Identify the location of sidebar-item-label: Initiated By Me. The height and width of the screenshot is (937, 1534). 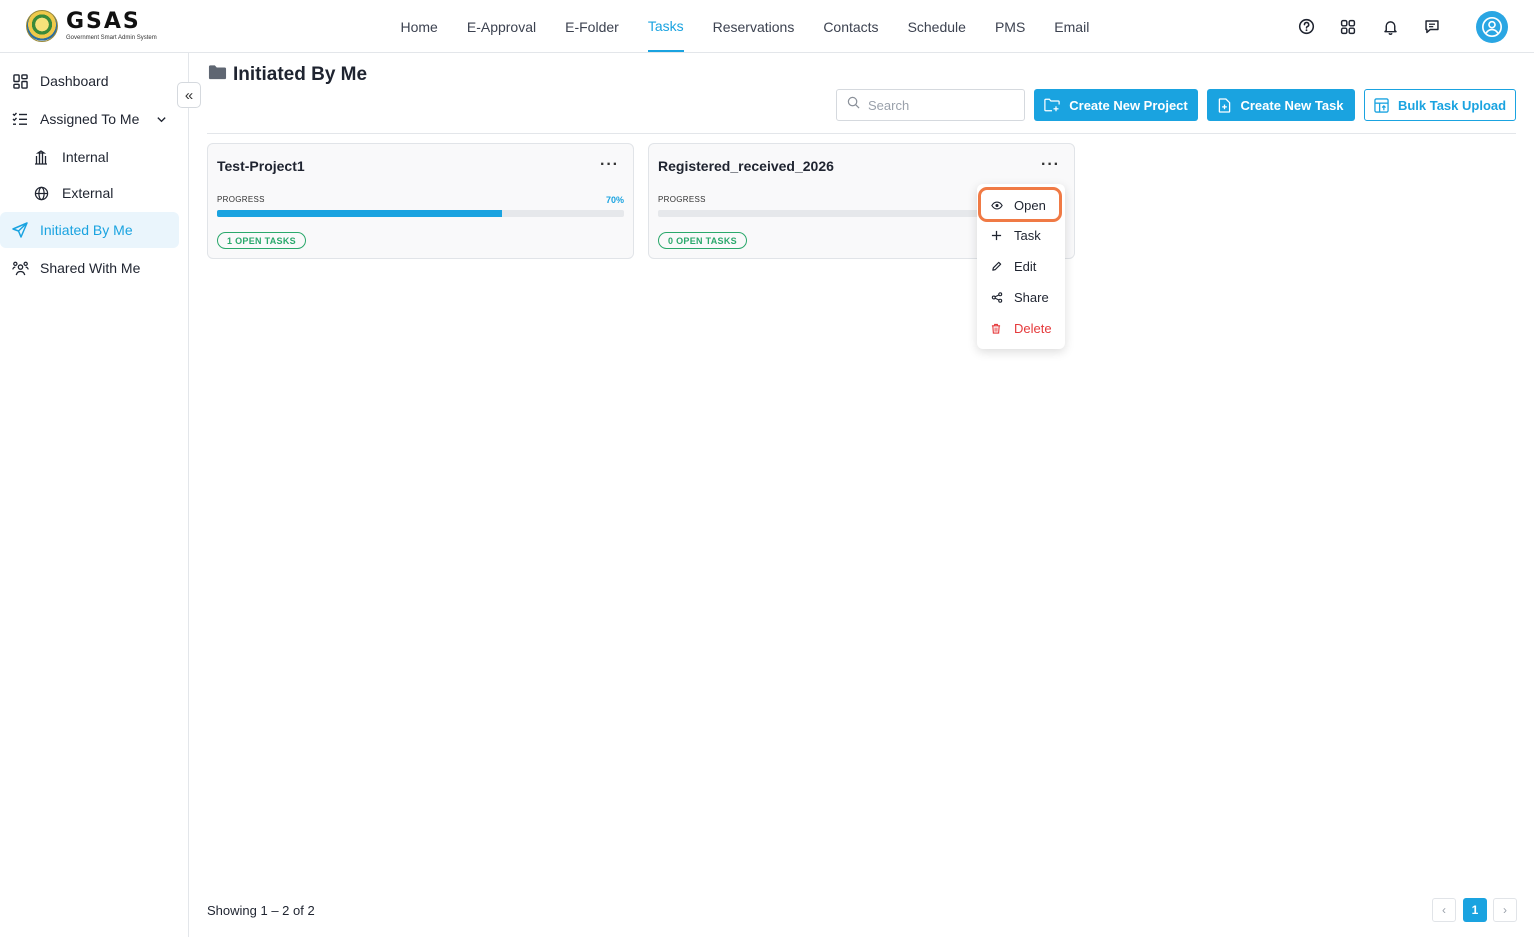
(86, 230).